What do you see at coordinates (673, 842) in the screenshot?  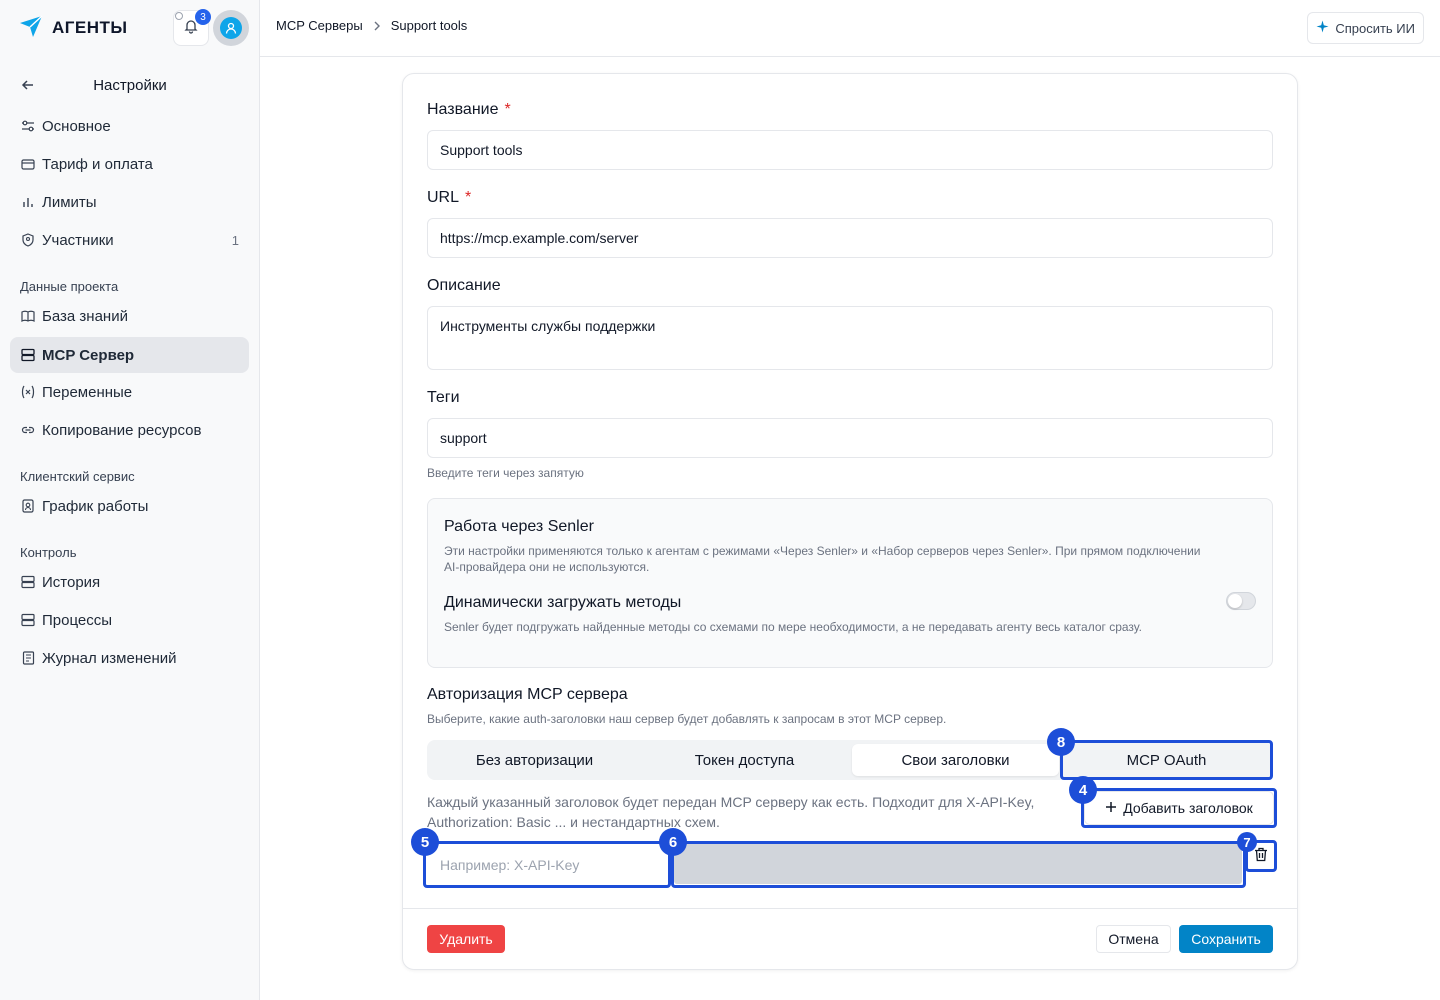 I see `marker-badge-6: 6` at bounding box center [673, 842].